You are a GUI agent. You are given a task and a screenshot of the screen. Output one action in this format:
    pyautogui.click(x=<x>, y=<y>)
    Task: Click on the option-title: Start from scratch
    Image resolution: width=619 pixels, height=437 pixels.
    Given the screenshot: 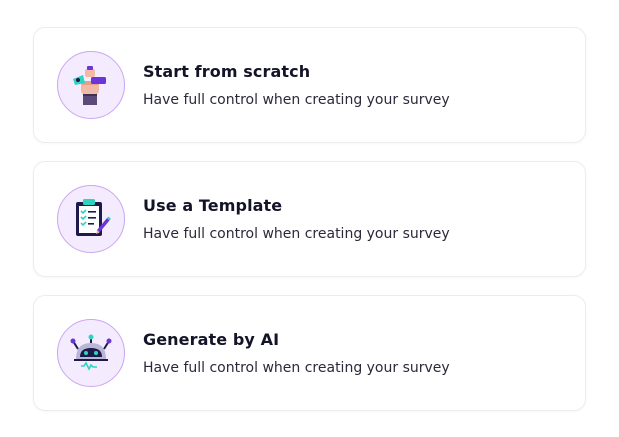 What is the action you would take?
    pyautogui.click(x=227, y=71)
    